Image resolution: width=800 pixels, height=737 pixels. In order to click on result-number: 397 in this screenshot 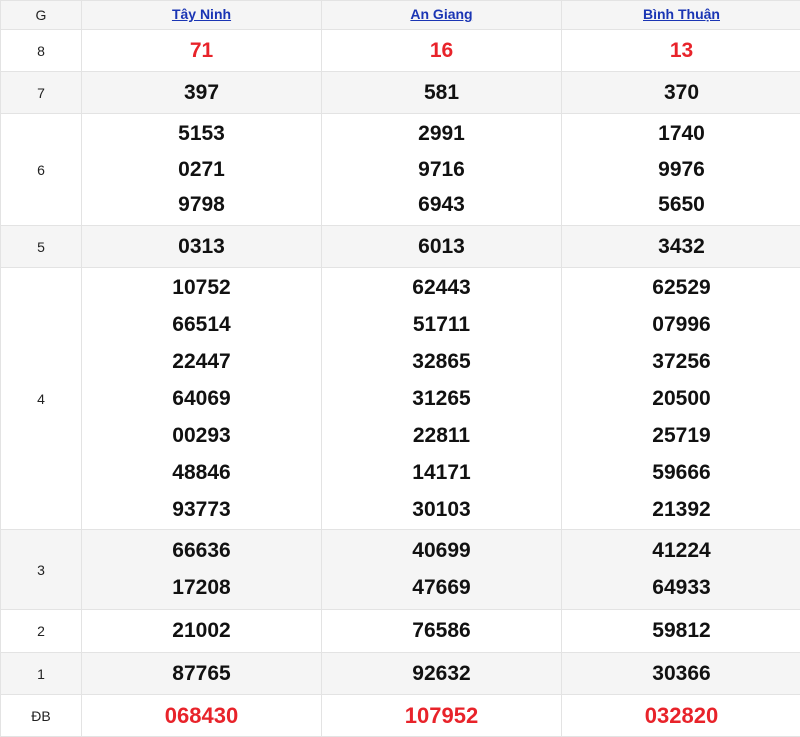, I will do `click(201, 93)`.